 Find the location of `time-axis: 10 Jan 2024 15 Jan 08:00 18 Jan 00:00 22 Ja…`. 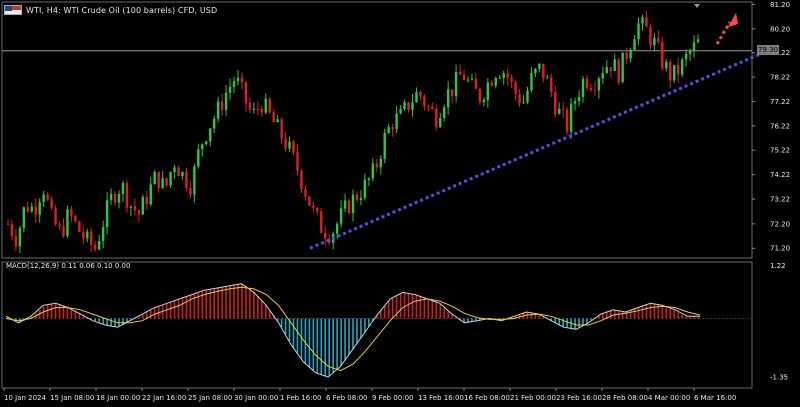

time-axis: 10 Jan 2024 15 Jan 08:00 18 Jan 00:00 22 Ja… is located at coordinates (369, 395).